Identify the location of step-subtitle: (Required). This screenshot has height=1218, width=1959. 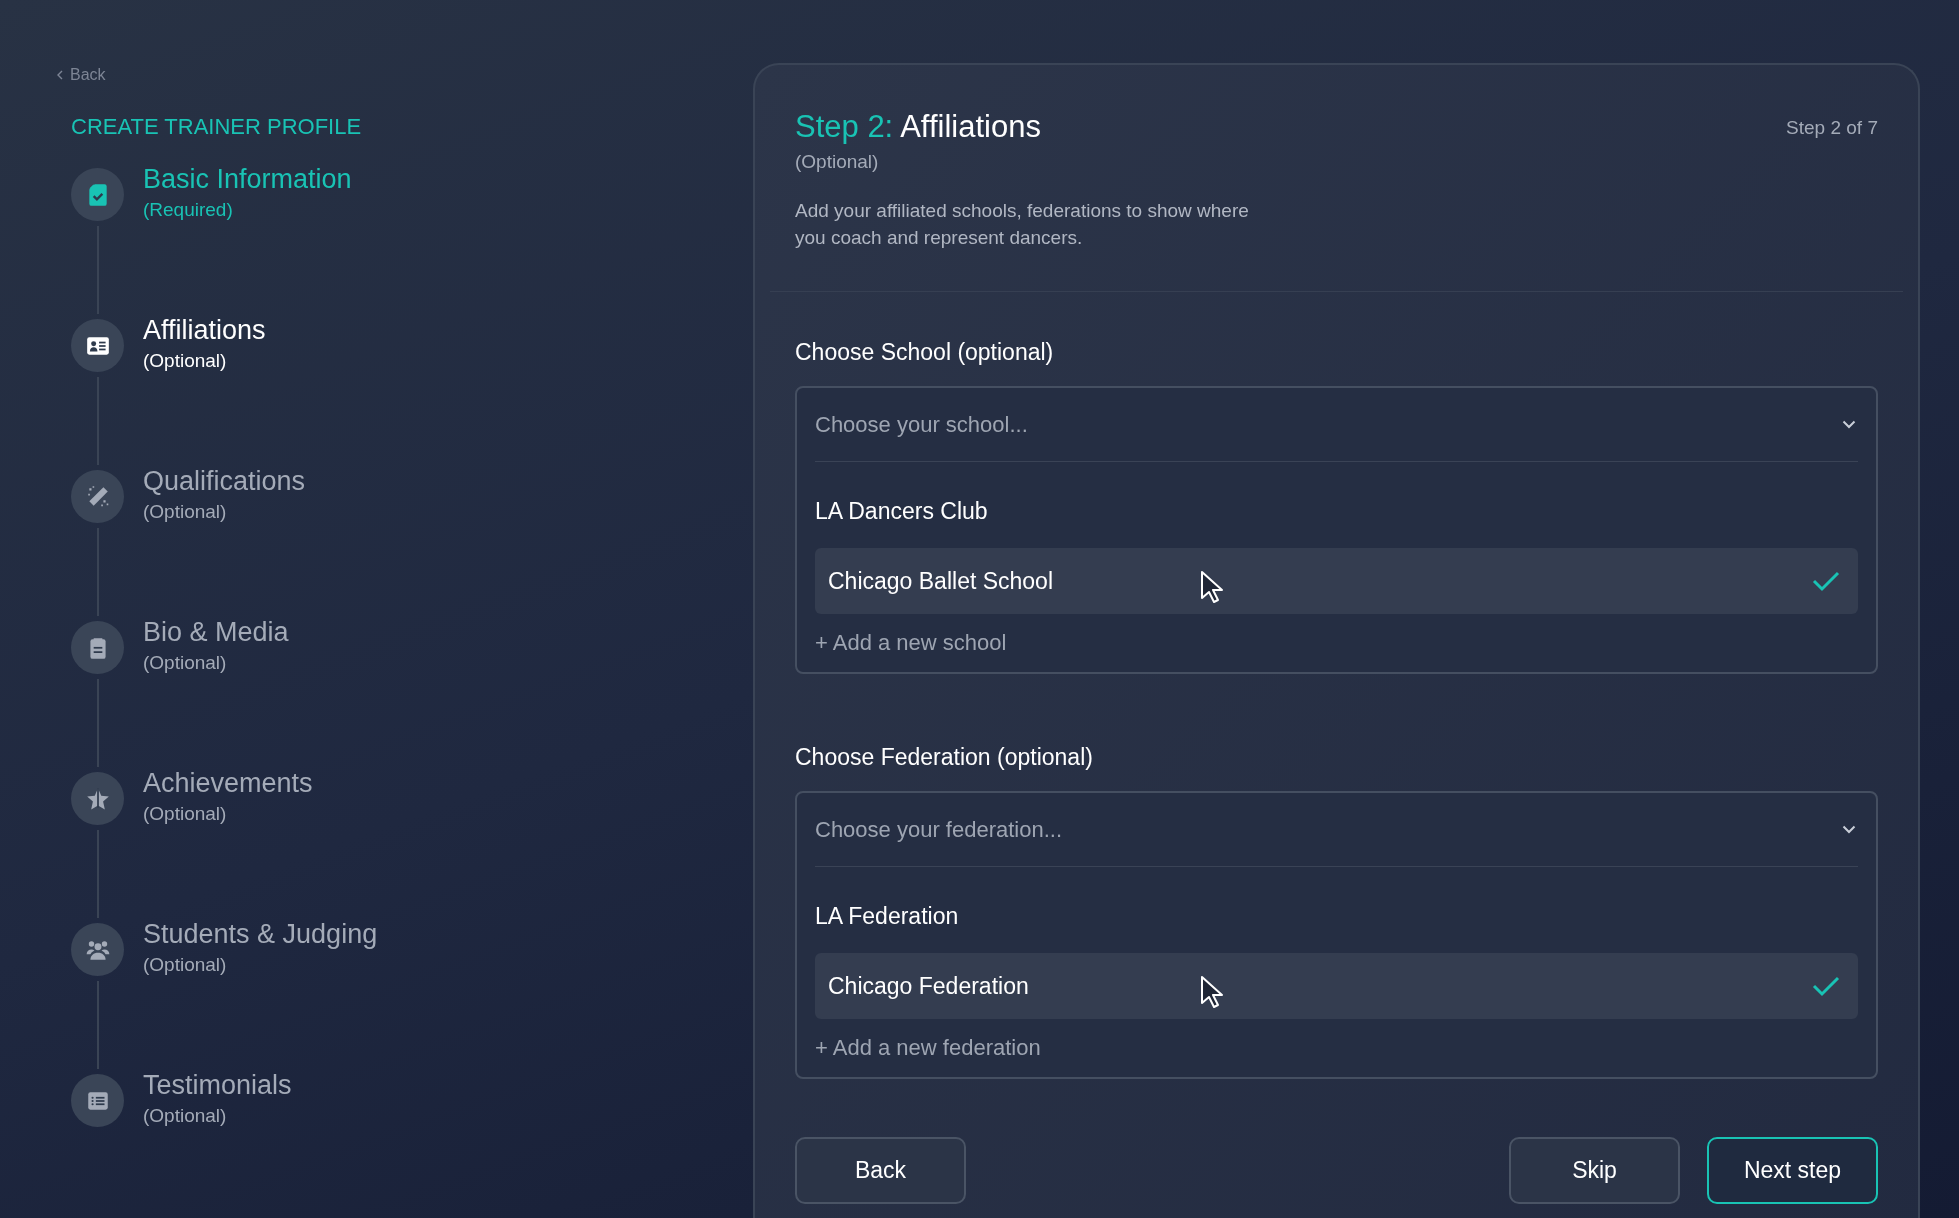
(188, 210).